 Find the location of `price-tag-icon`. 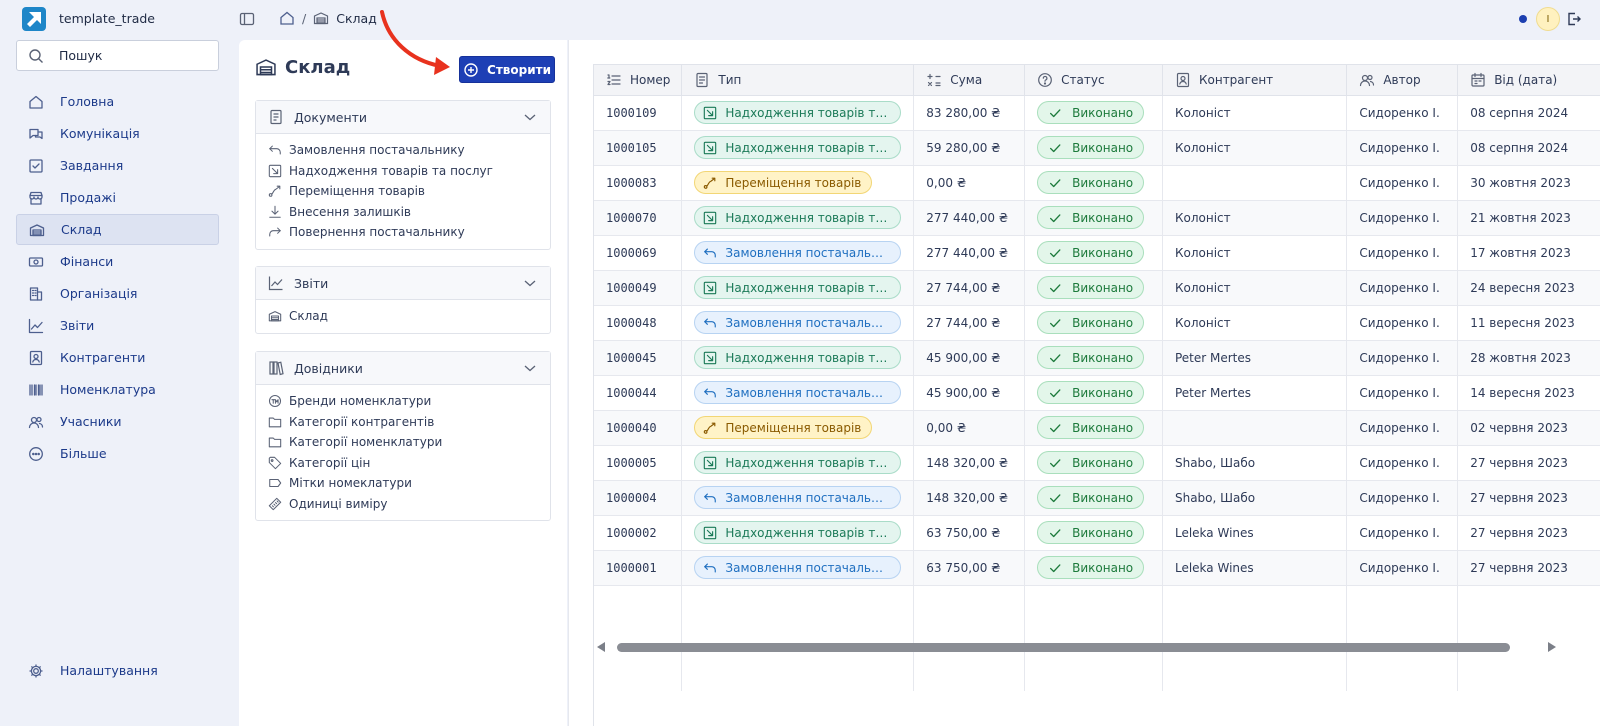

price-tag-icon is located at coordinates (275, 463).